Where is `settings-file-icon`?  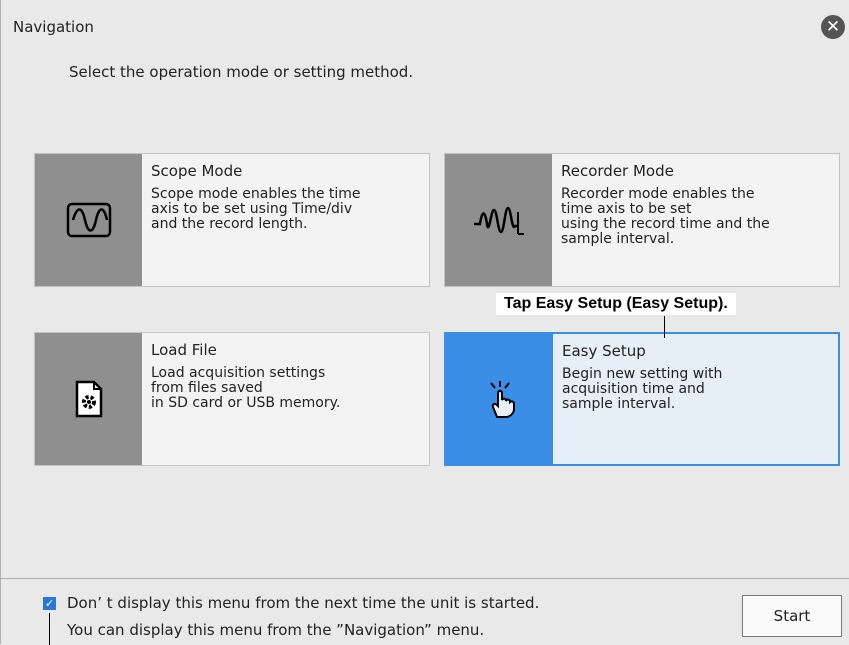 settings-file-icon is located at coordinates (88, 399).